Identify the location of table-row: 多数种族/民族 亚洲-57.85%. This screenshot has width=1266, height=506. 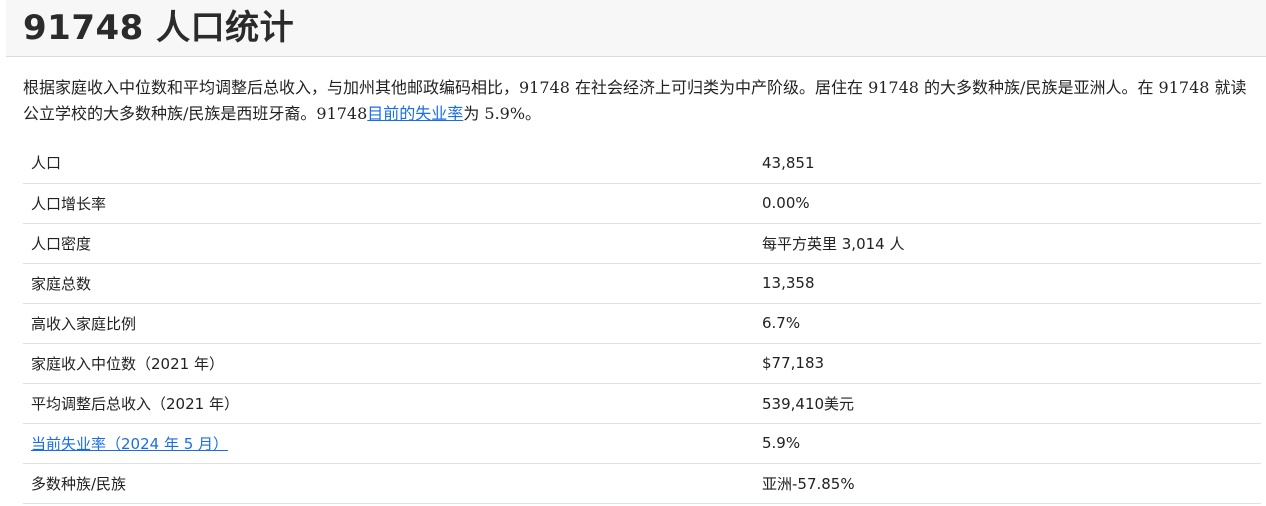
(642, 483).